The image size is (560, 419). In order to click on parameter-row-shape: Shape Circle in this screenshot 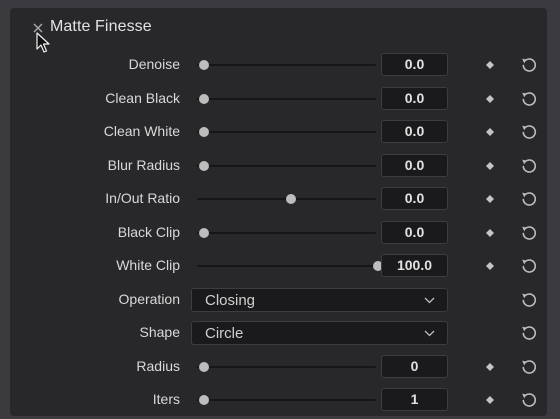, I will do `click(278, 333)`.